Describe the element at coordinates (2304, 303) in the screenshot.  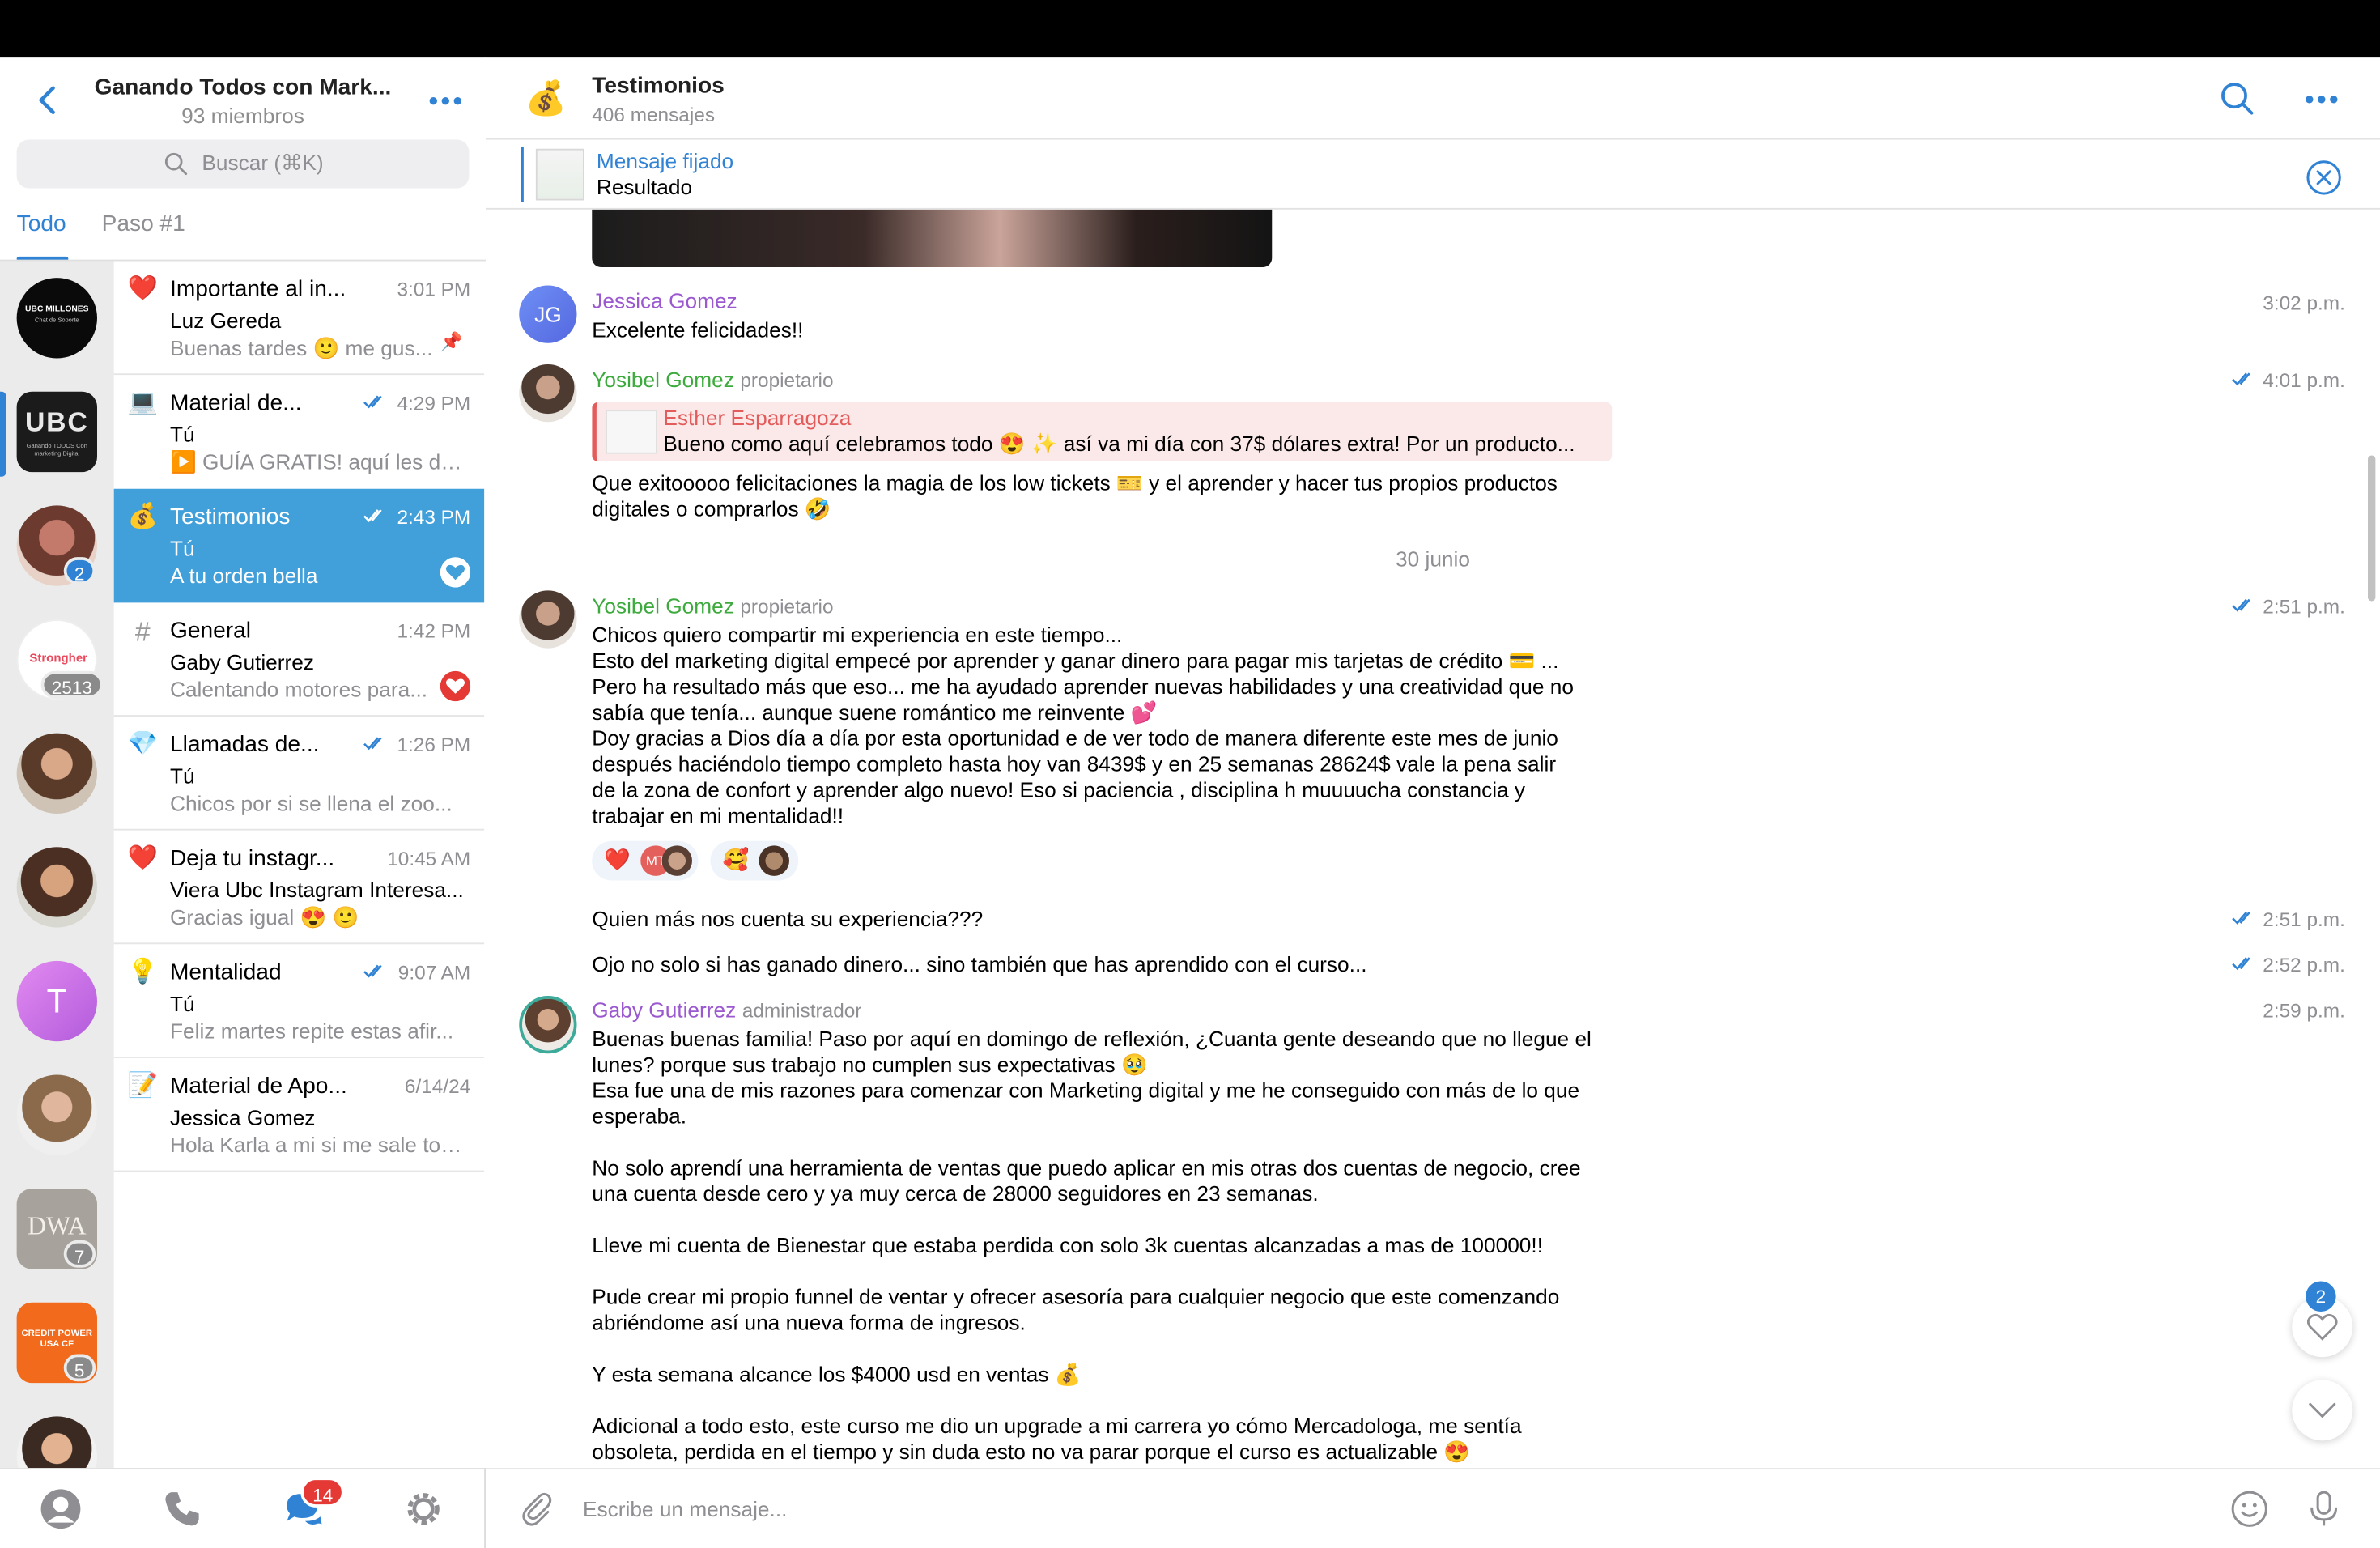
I see `message-time: 3:02 p.m.` at that location.